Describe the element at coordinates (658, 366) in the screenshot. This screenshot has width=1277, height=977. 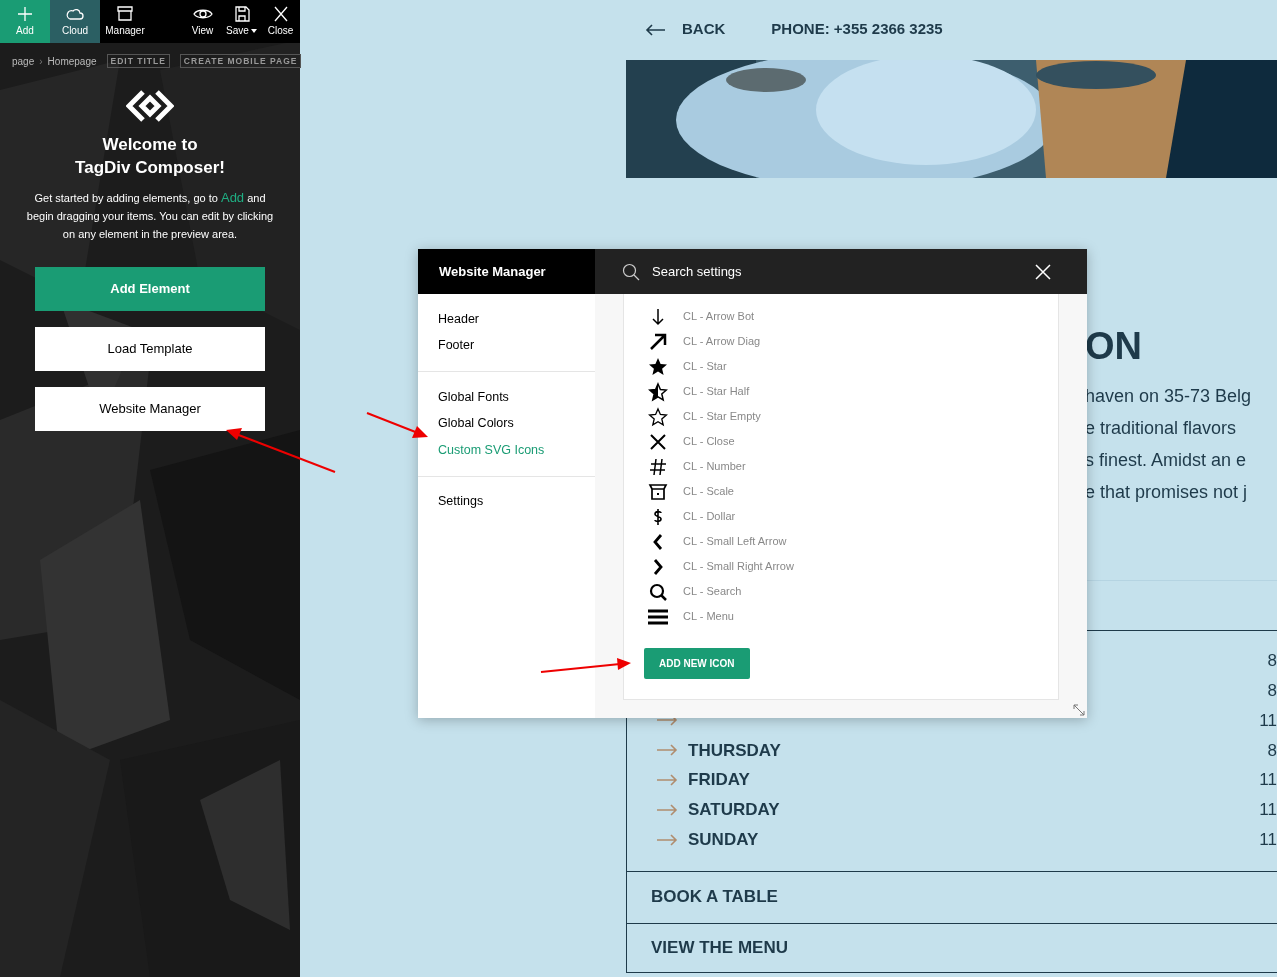
I see `star-icon` at that location.